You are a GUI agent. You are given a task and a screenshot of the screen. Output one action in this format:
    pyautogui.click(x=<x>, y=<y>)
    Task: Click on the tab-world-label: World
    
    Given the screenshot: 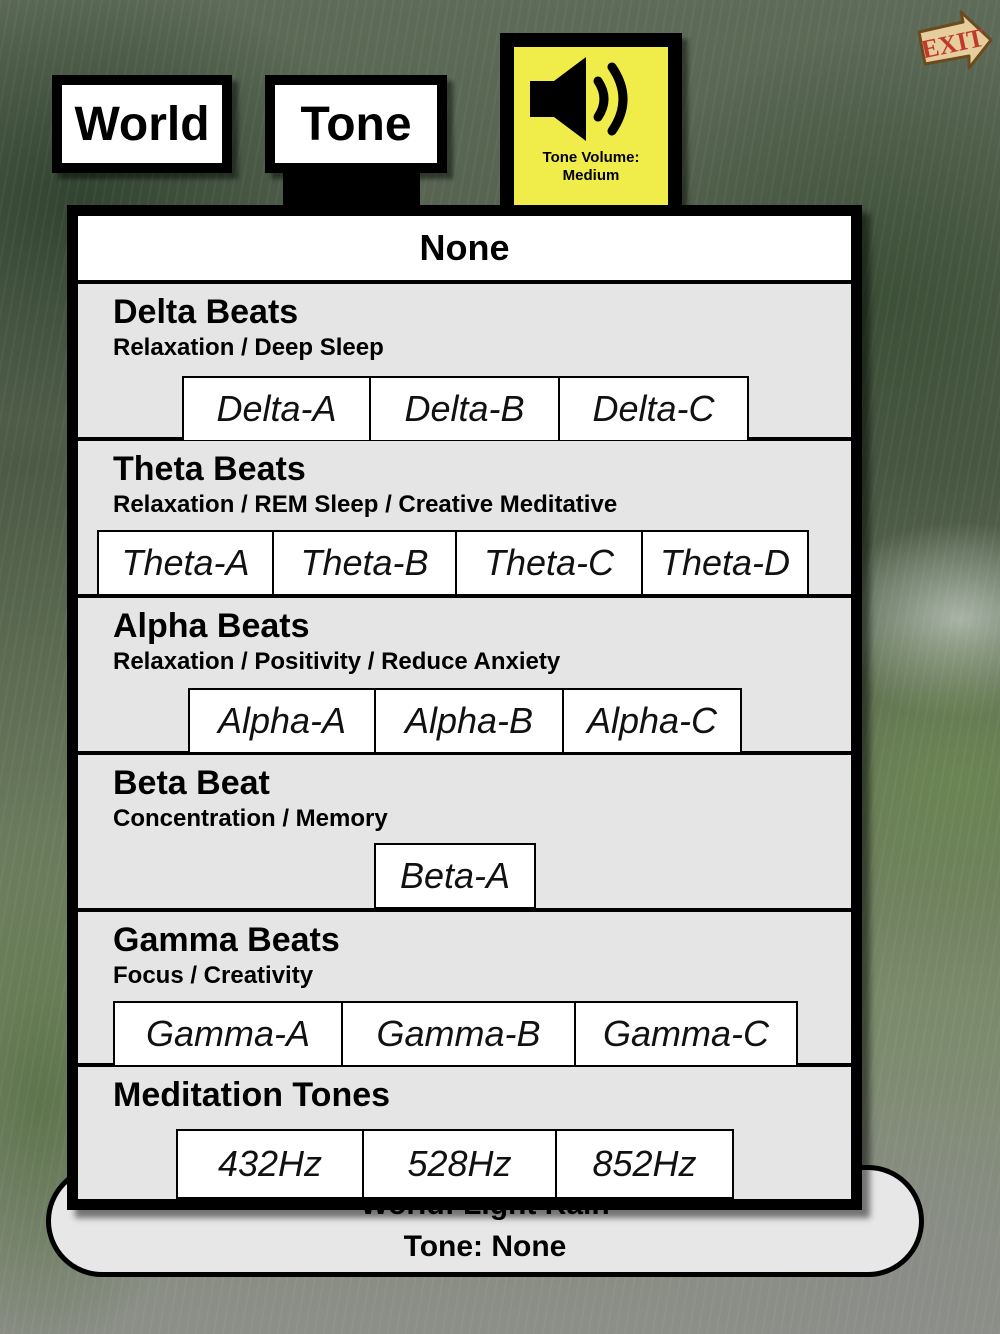 What is the action you would take?
    pyautogui.click(x=142, y=124)
    